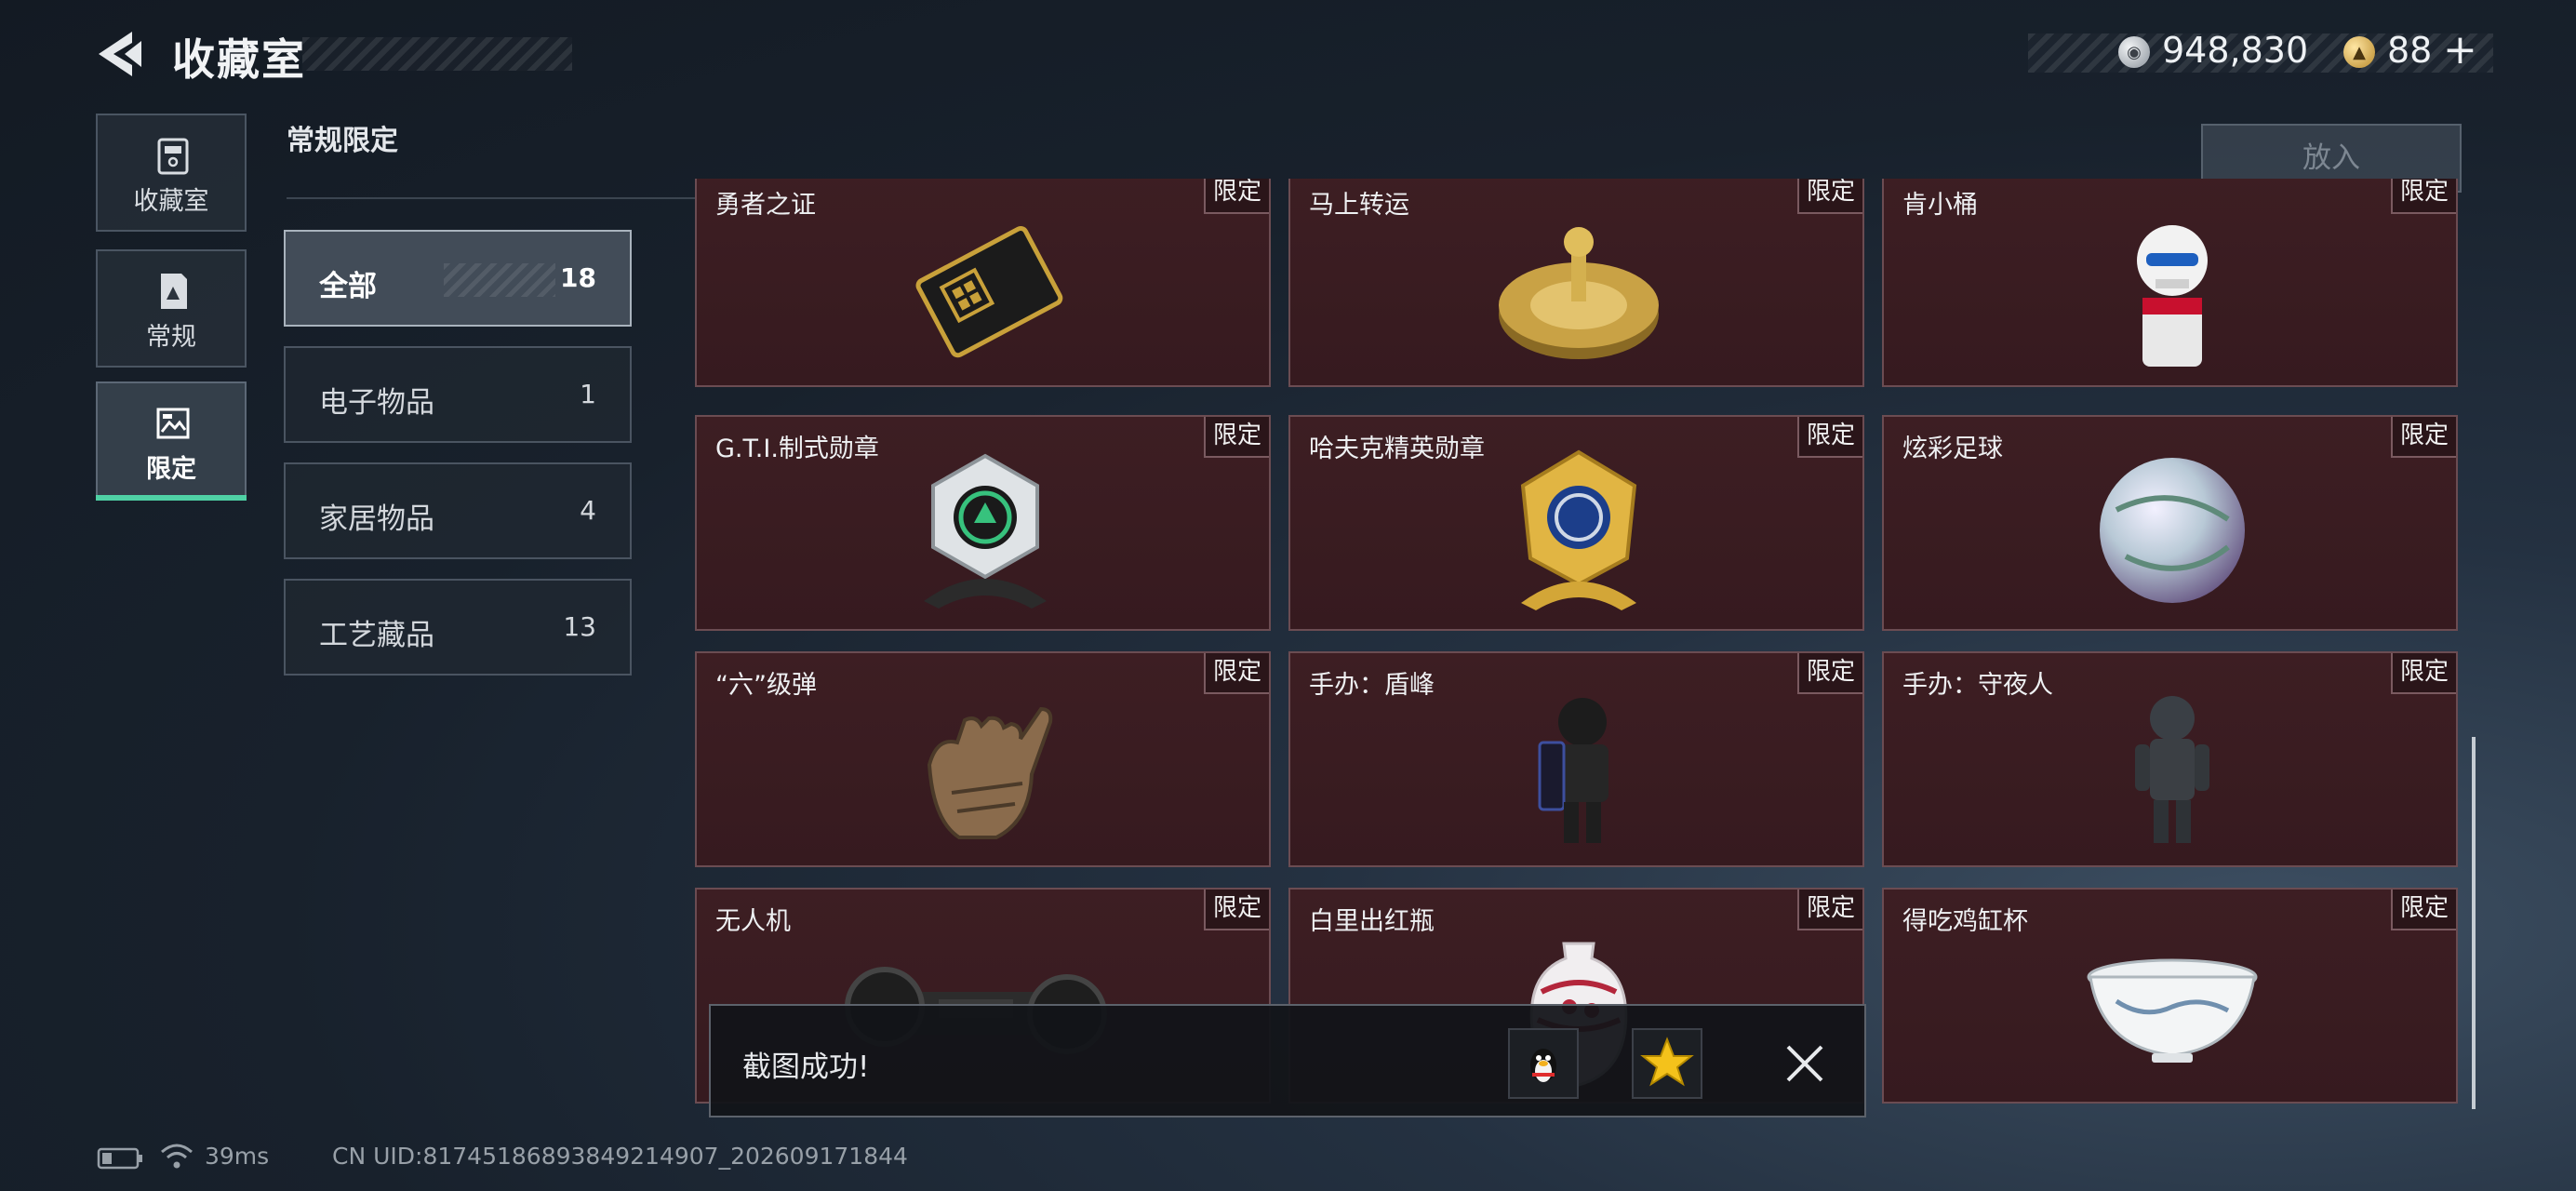  Describe the element at coordinates (989, 292) in the screenshot. I see `badge-card-icon` at that location.